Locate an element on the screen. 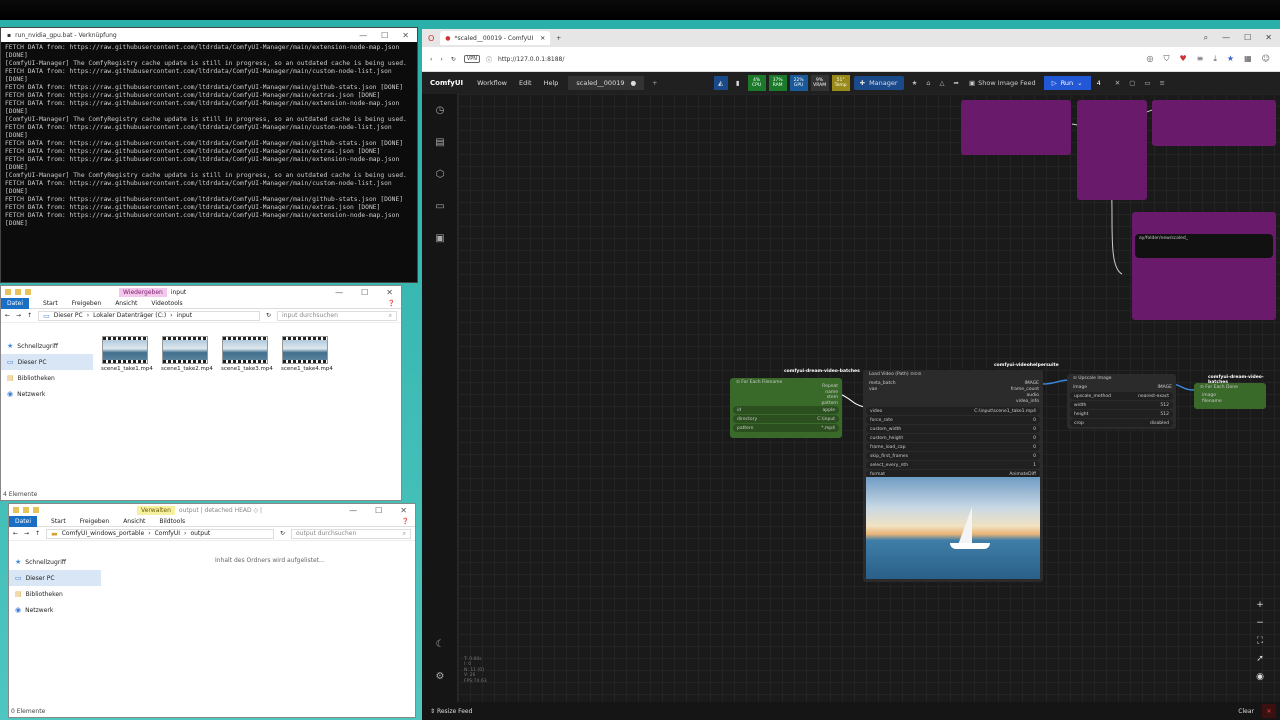  menu-help: Help is located at coordinates (551, 83).